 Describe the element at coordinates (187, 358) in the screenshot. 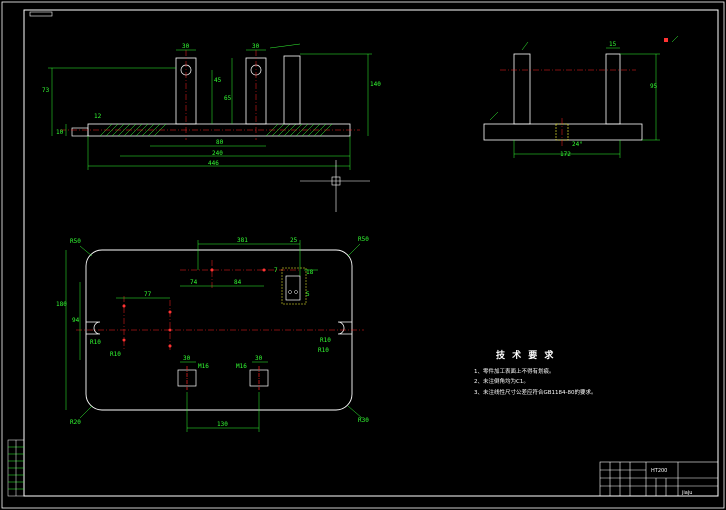

I see `plan-dim-hole-a: 30` at that location.